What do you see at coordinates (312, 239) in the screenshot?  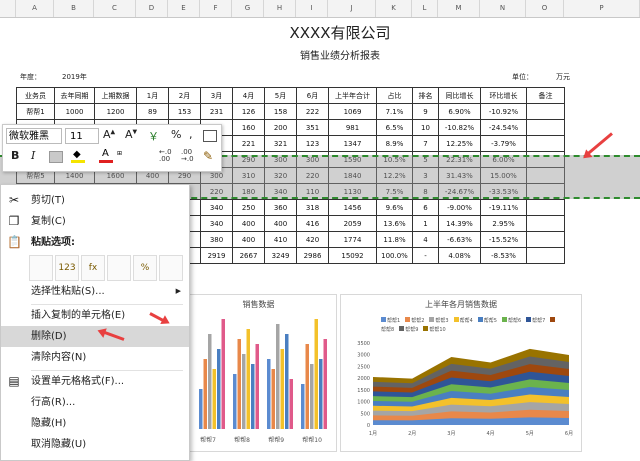 I see `table-cell: 420` at bounding box center [312, 239].